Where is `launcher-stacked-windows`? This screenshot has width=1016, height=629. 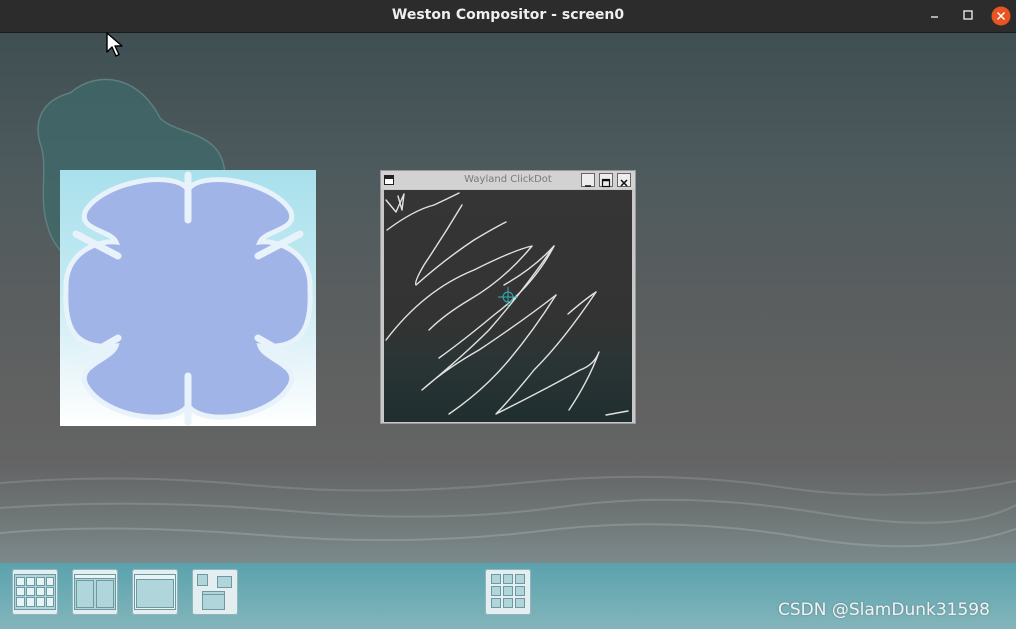 launcher-stacked-windows is located at coordinates (215, 592).